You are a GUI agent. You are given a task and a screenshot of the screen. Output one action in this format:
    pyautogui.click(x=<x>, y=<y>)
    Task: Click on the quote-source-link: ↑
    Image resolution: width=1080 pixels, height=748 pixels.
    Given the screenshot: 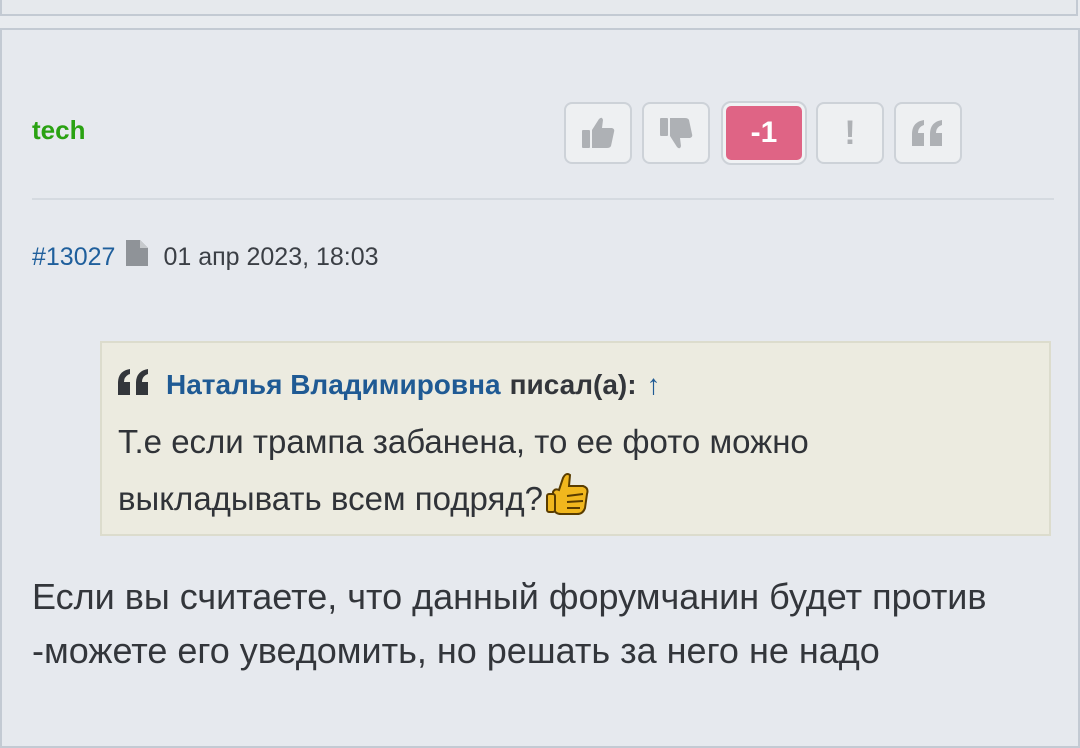 What is the action you would take?
    pyautogui.click(x=654, y=385)
    